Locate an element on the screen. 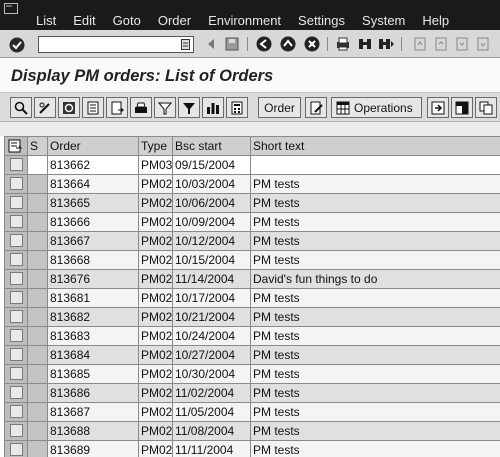 Image resolution: width=500 pixels, height=457 pixels. order-number: 813683 is located at coordinates (93, 336).